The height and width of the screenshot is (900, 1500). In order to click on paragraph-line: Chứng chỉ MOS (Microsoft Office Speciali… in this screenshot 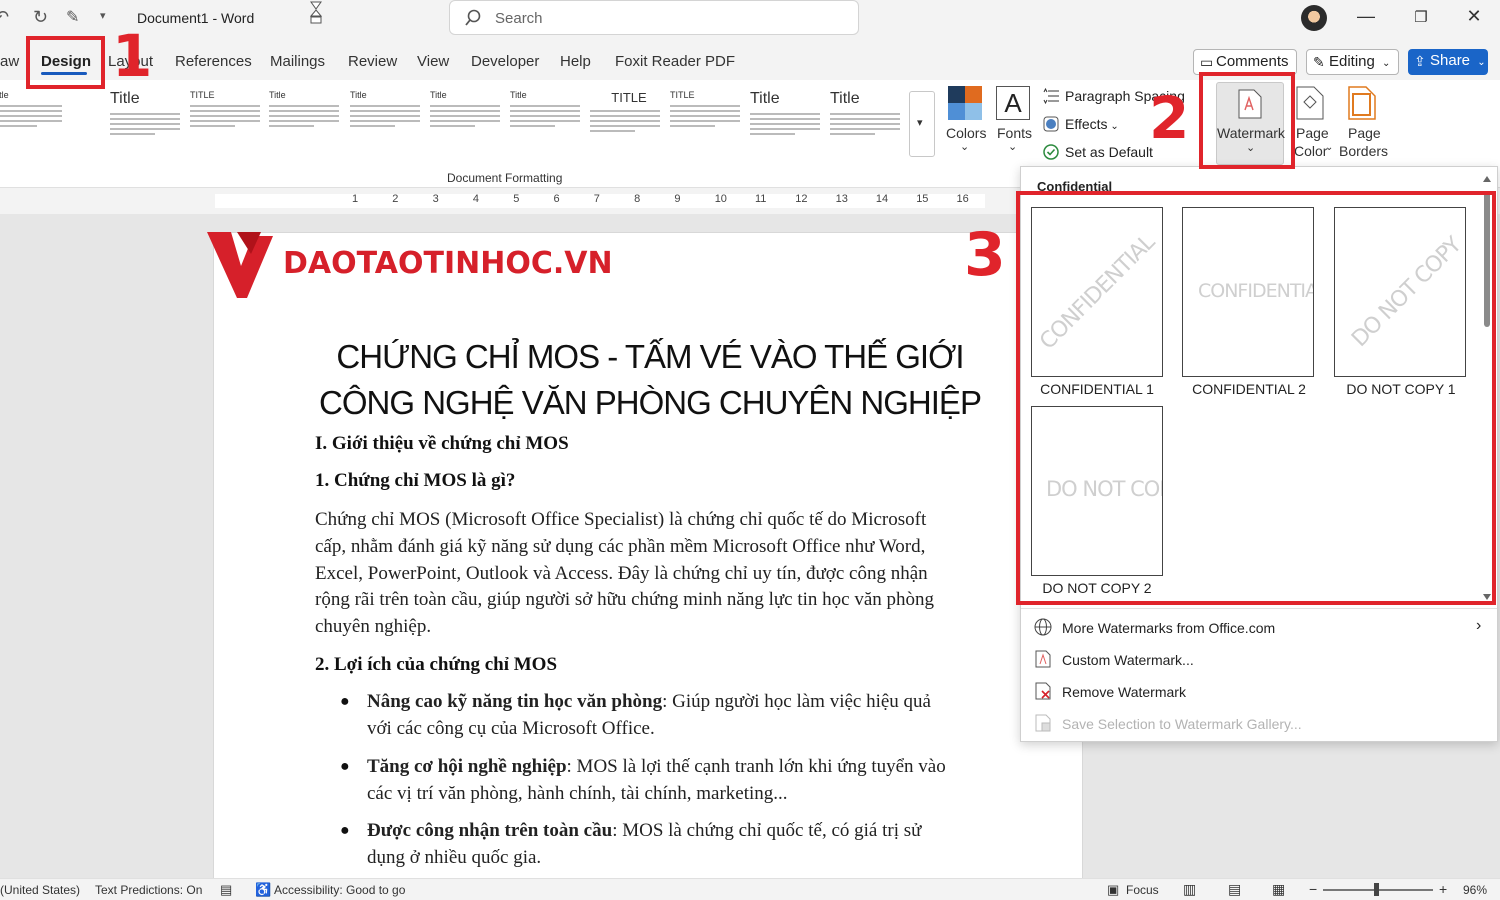, I will do `click(621, 519)`.